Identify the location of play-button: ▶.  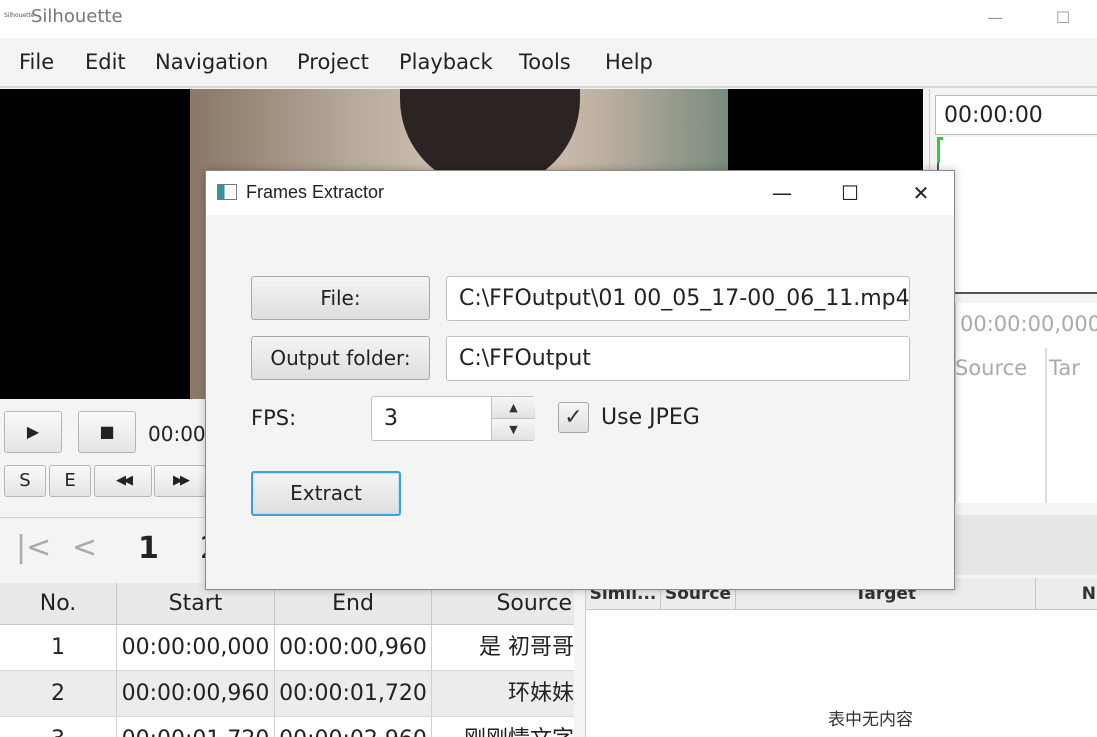
(33, 432).